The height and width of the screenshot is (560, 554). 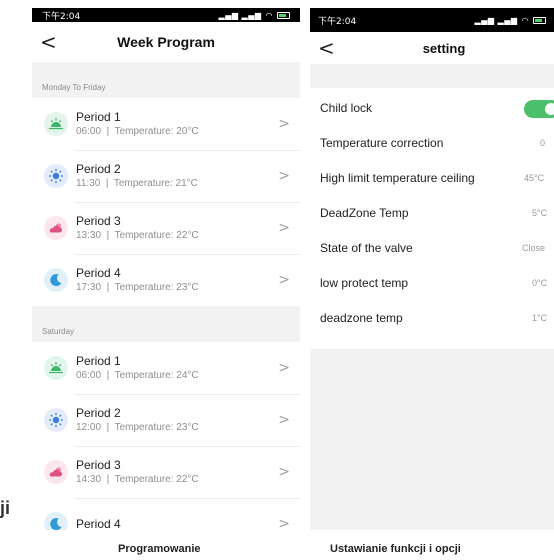 What do you see at coordinates (361, 317) in the screenshot?
I see `setting-label: deadzone temp` at bounding box center [361, 317].